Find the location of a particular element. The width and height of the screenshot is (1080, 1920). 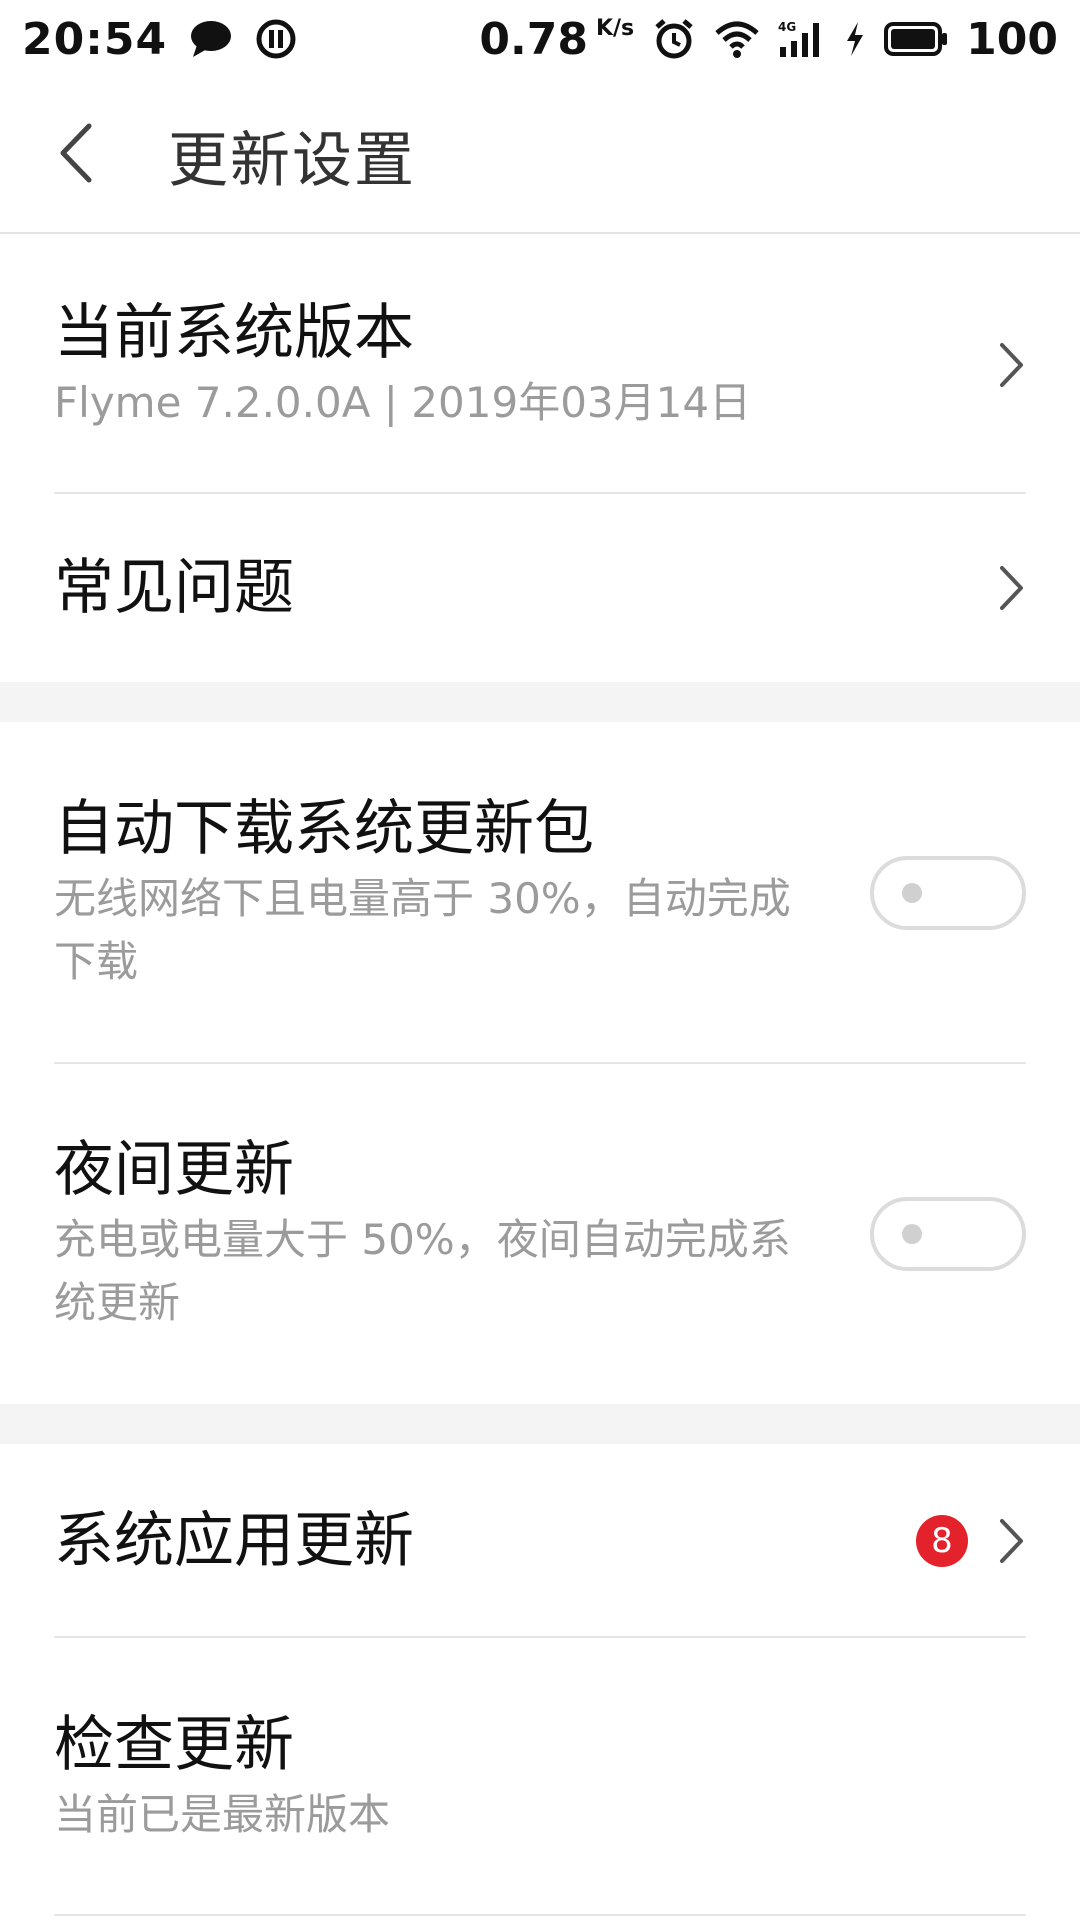

title-bar: 更新设置 is located at coordinates (540, 156).